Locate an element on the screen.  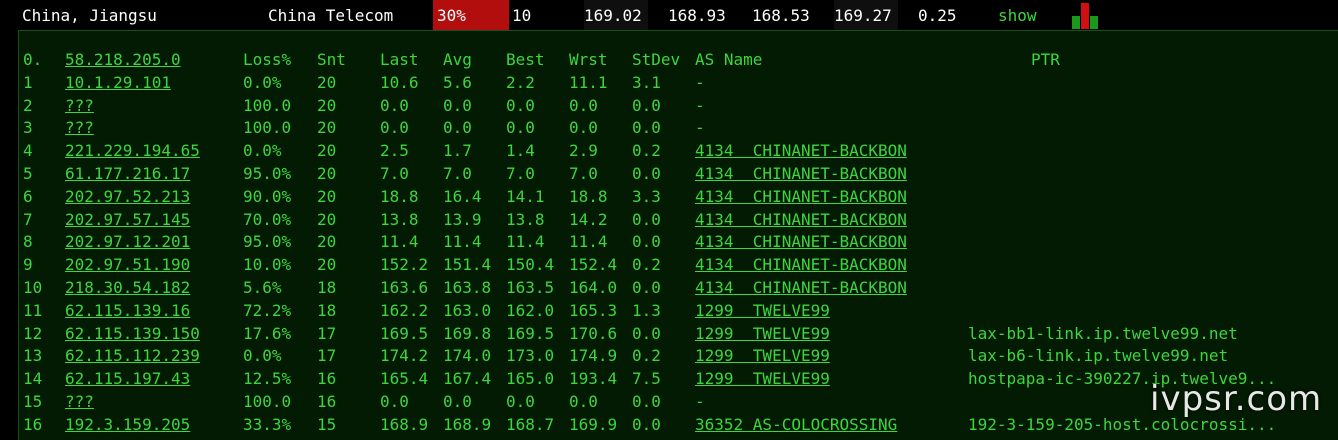
worst-value: 169.27 is located at coordinates (866, 15).